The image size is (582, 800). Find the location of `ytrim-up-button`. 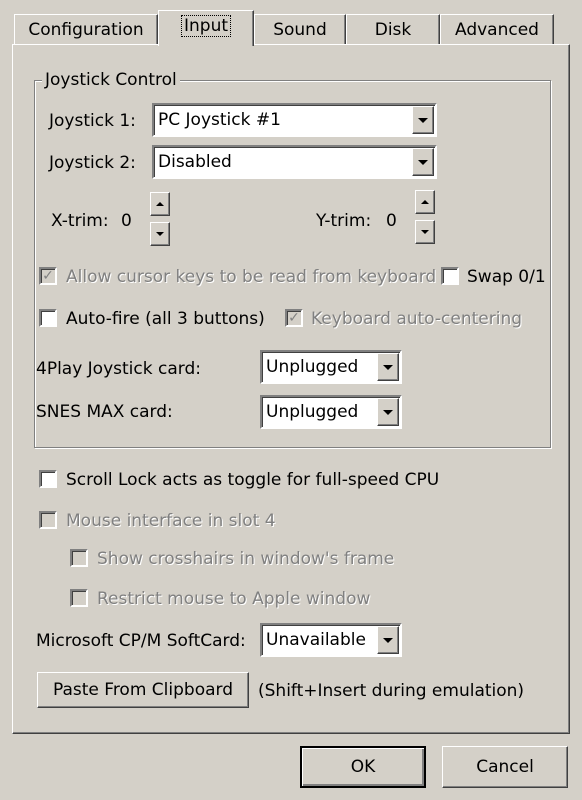

ytrim-up-button is located at coordinates (425, 202).